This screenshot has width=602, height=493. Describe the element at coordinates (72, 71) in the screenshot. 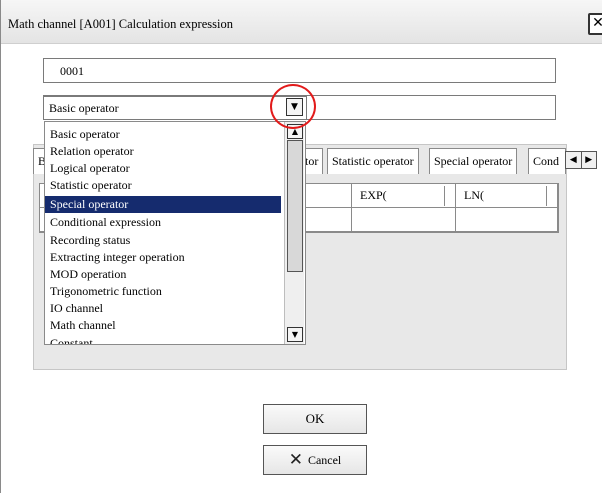

I see `channel-number-value: 0001` at that location.